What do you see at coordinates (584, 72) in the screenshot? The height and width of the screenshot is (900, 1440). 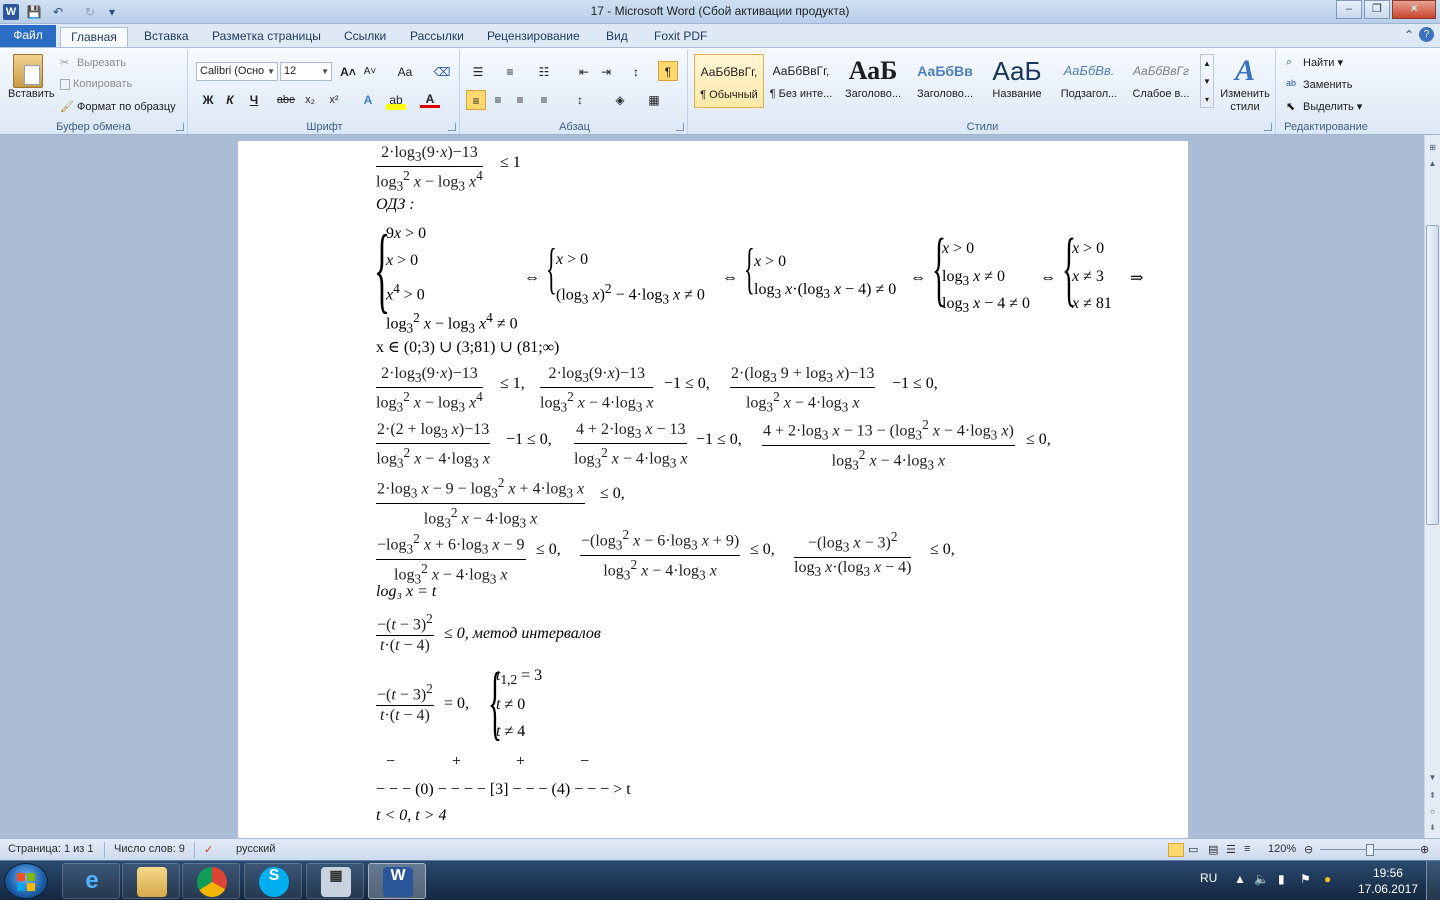 I see `decrease-indent-icon: ⇤` at bounding box center [584, 72].